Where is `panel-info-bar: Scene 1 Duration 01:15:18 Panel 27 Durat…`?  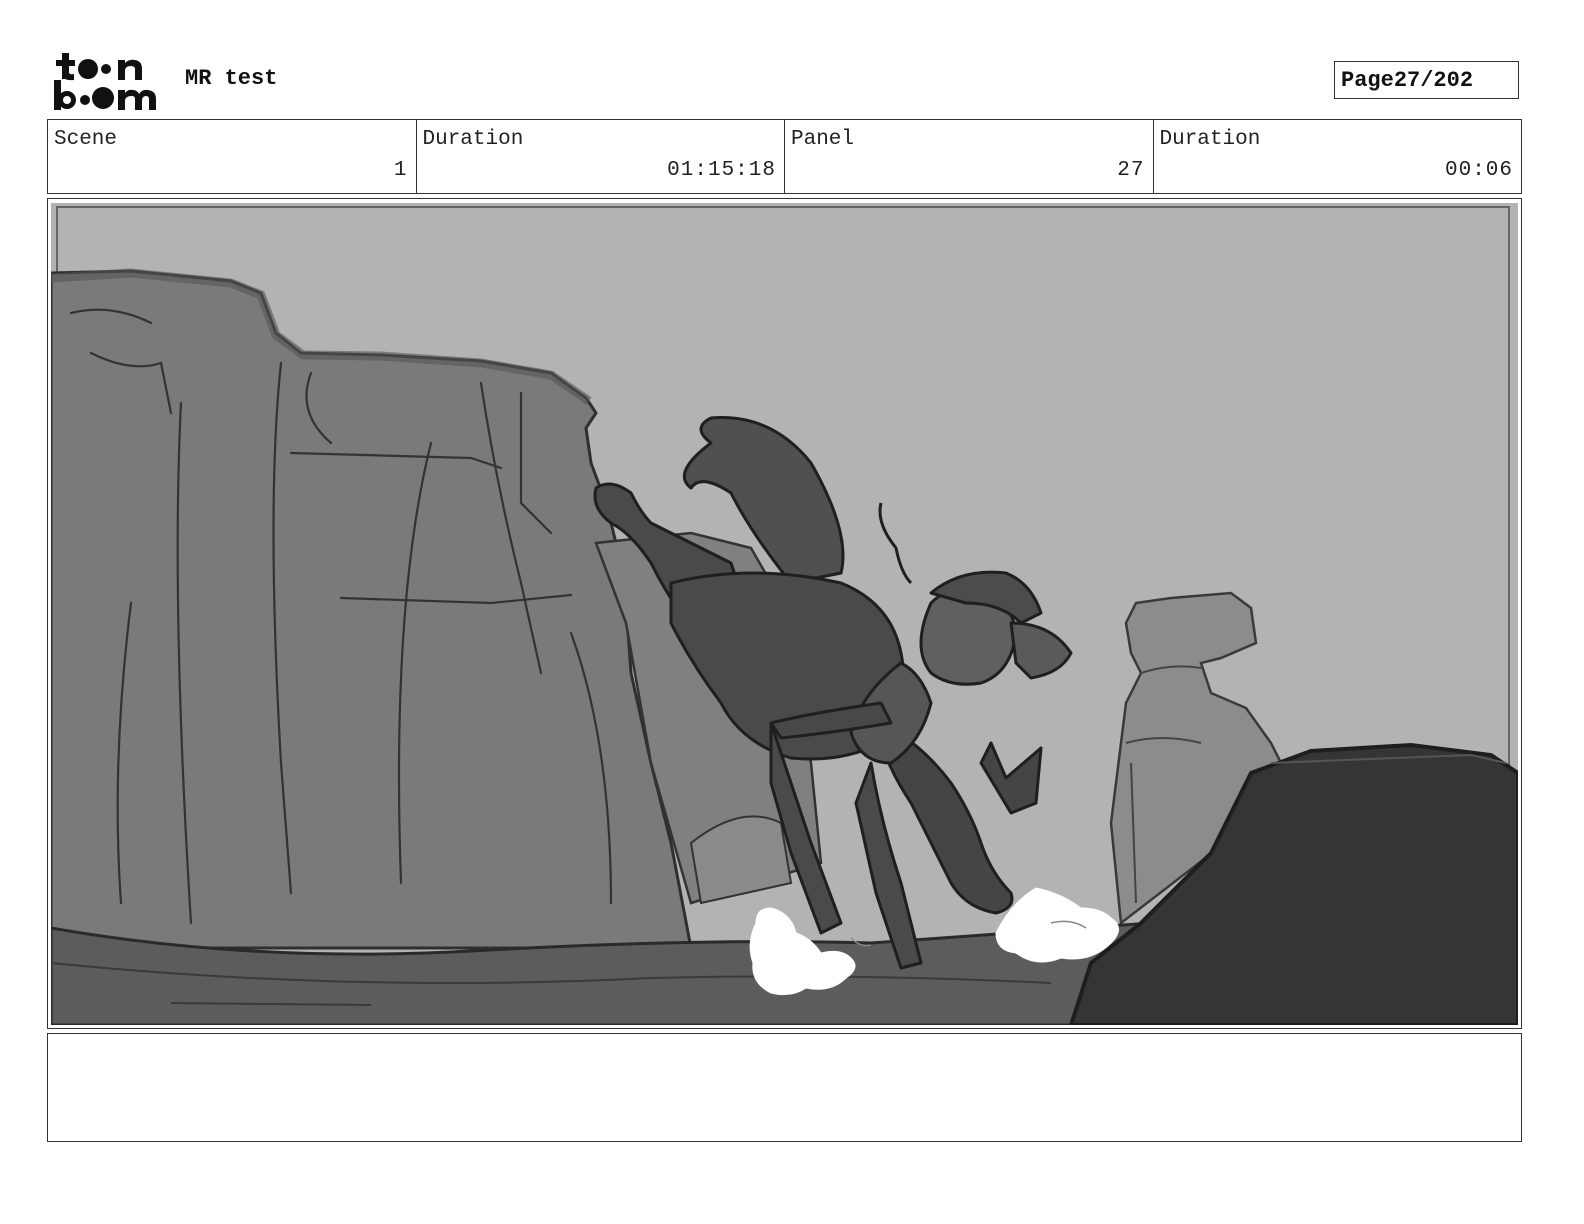 panel-info-bar: Scene 1 Duration 01:15:18 Panel 27 Durat… is located at coordinates (784, 156).